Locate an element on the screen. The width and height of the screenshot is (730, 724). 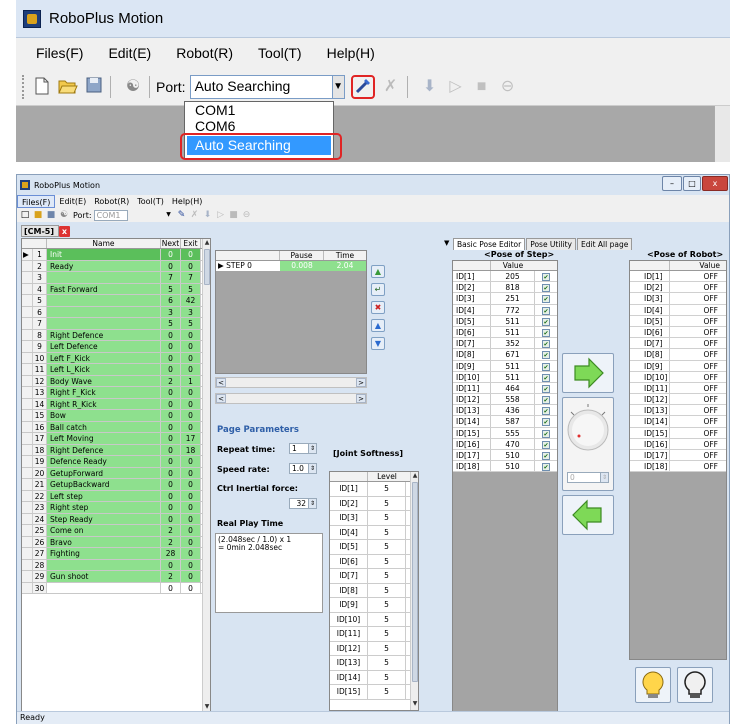
table-row: 28 0 0 is located at coordinates (116, 565).